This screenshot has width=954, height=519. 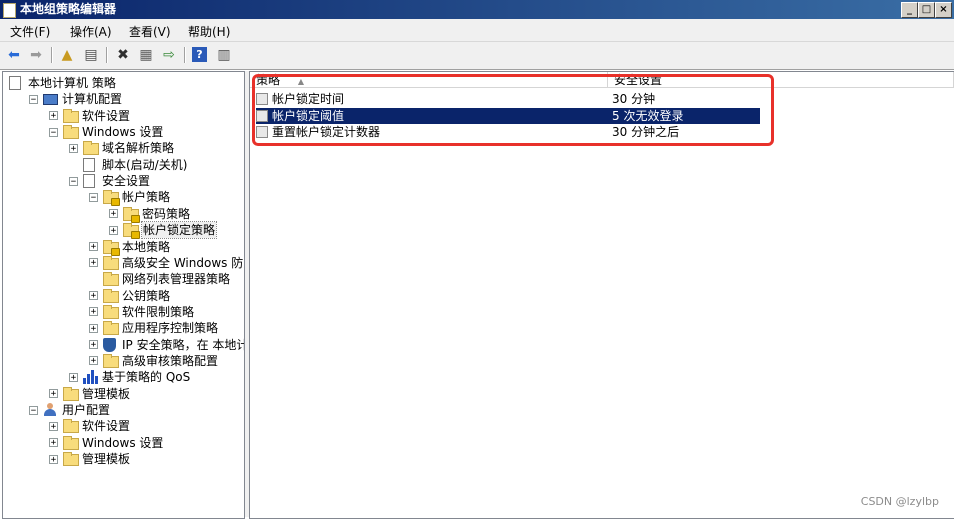 I want to click on up-folder-icon: ▲, so click(x=67, y=55).